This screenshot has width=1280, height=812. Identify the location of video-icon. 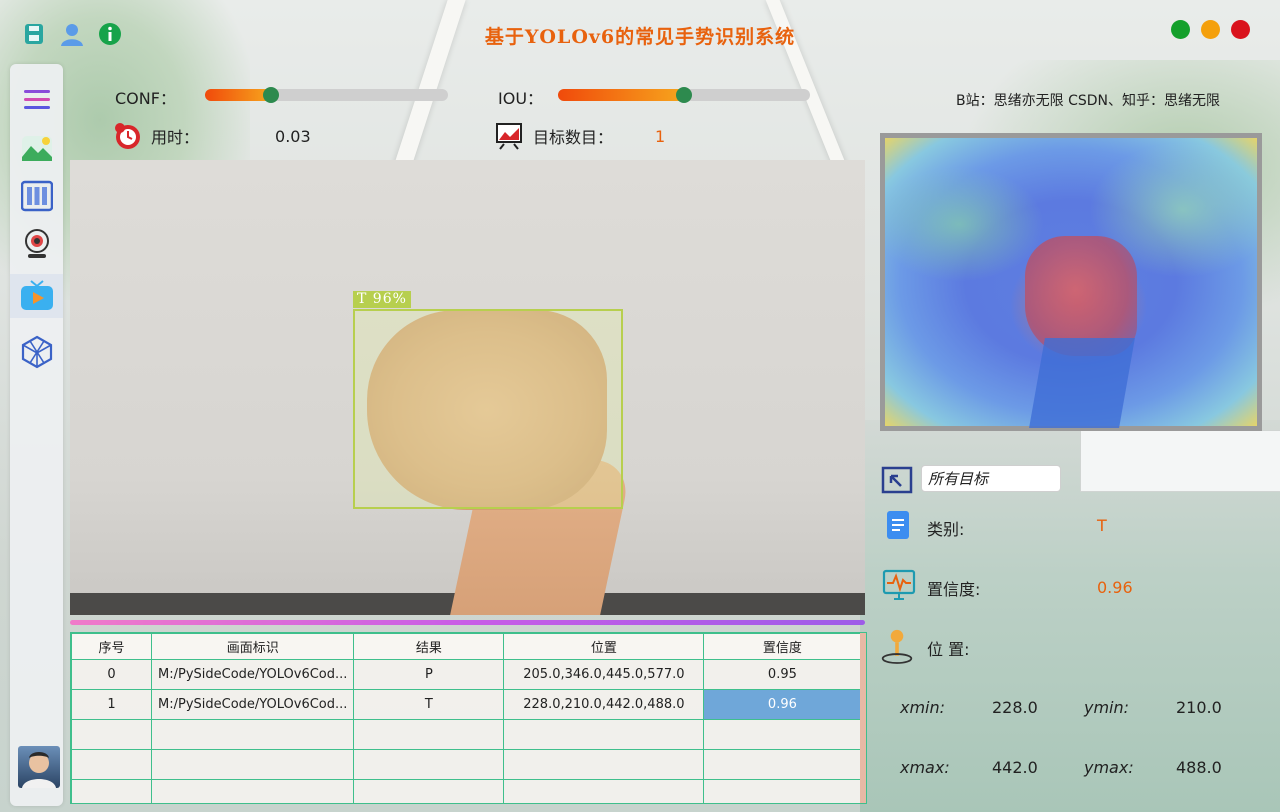
(36, 296).